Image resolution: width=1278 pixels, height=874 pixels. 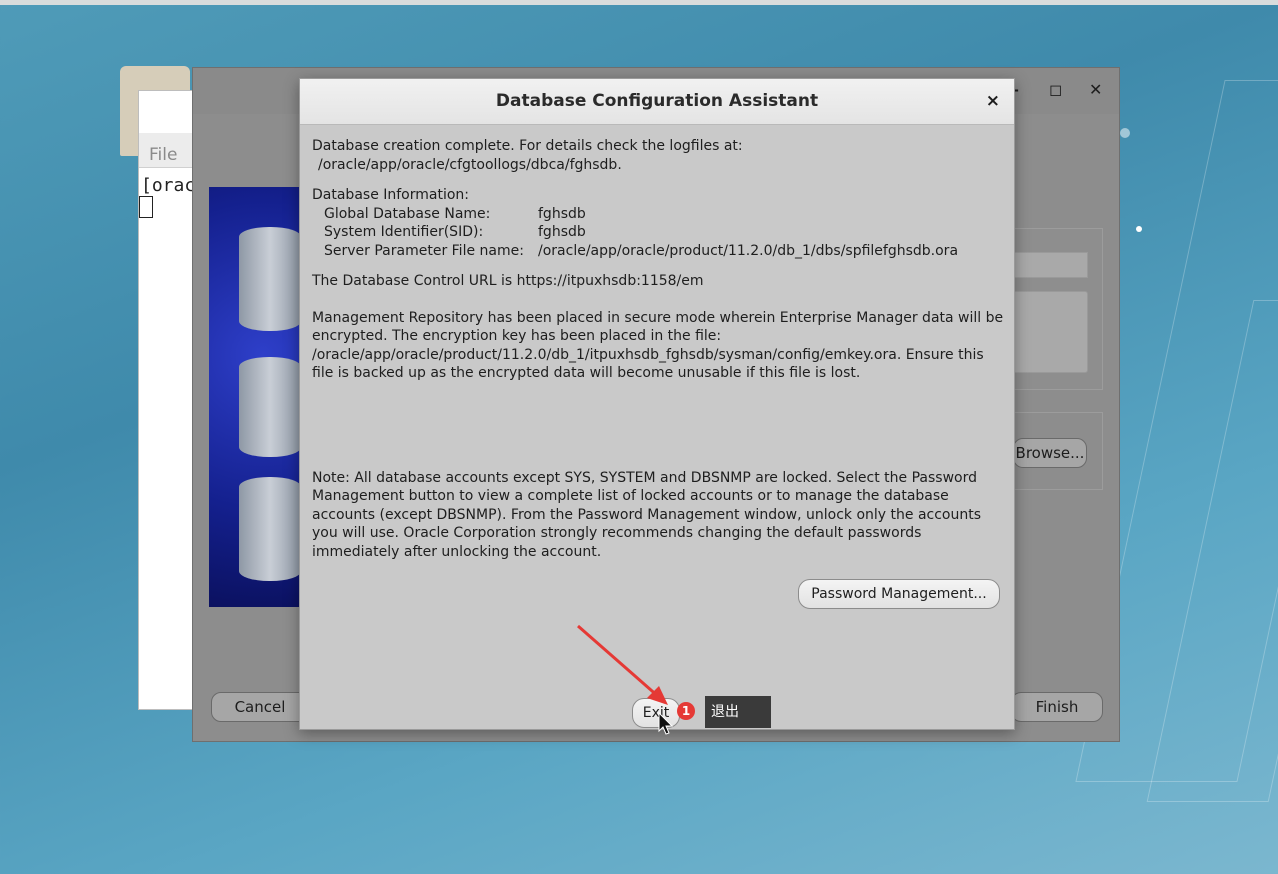 What do you see at coordinates (391, 195) in the screenshot?
I see `info-heading: Database Information:` at bounding box center [391, 195].